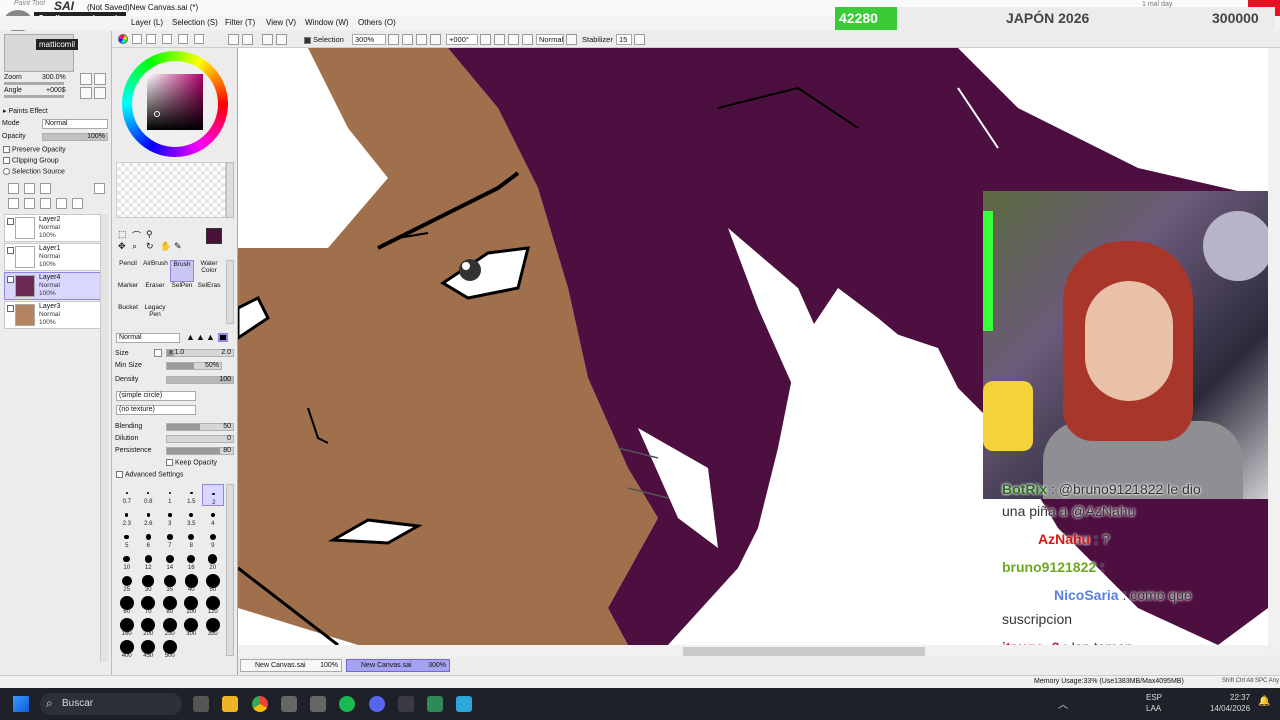  Describe the element at coordinates (247, 39) in the screenshot. I see `deselect-button` at that location.